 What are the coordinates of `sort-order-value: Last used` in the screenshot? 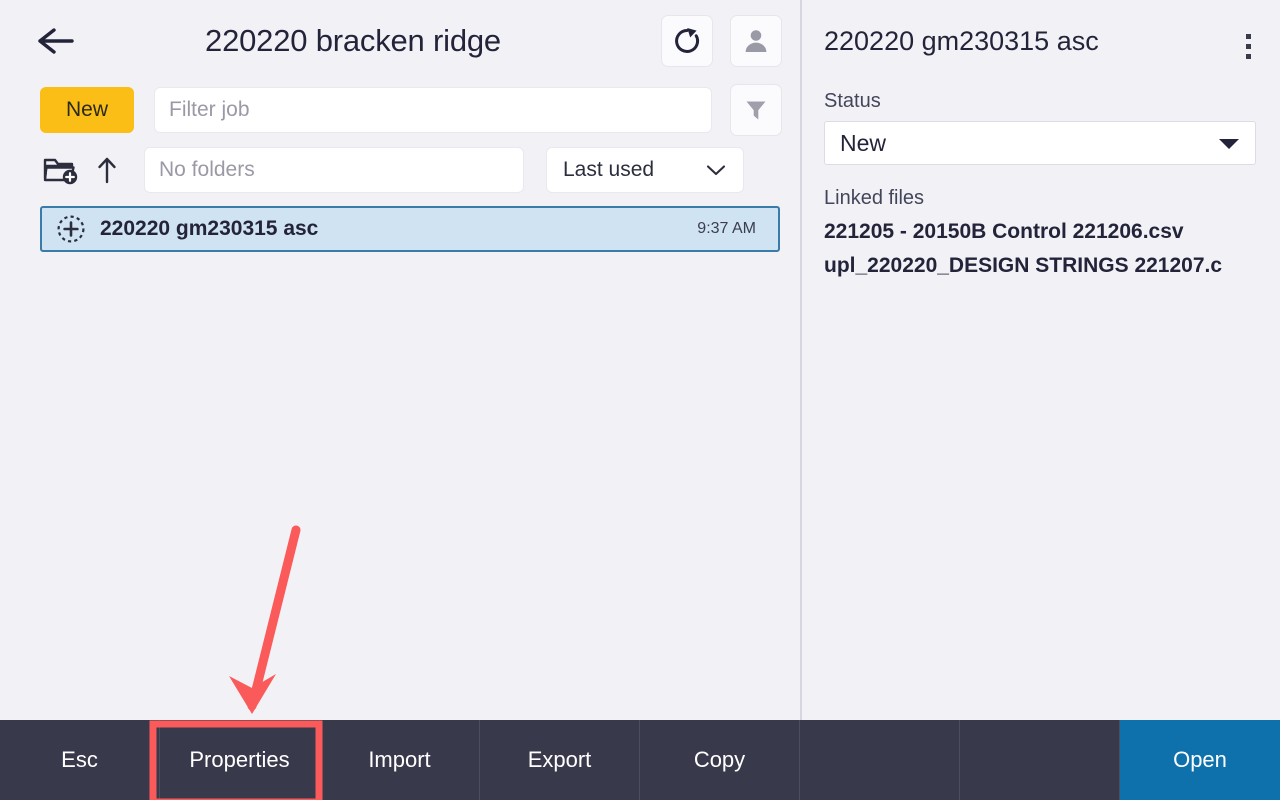 It's located at (609, 169).